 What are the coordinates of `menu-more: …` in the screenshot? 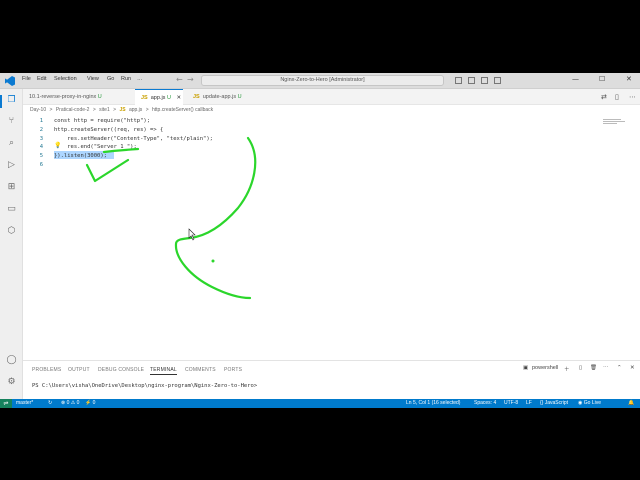 It's located at (140, 79).